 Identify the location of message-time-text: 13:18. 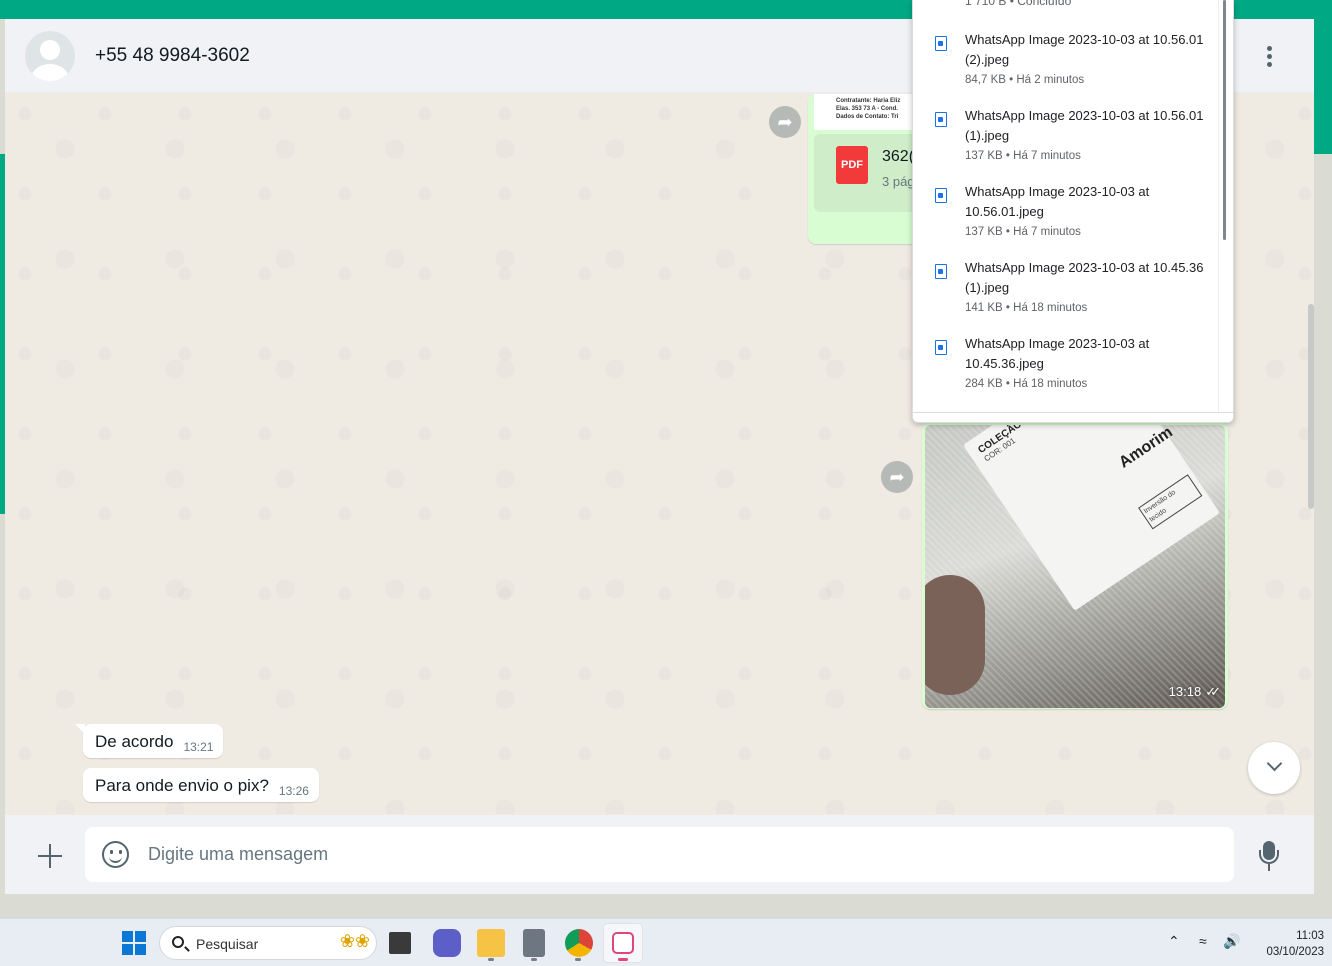
(1185, 691).